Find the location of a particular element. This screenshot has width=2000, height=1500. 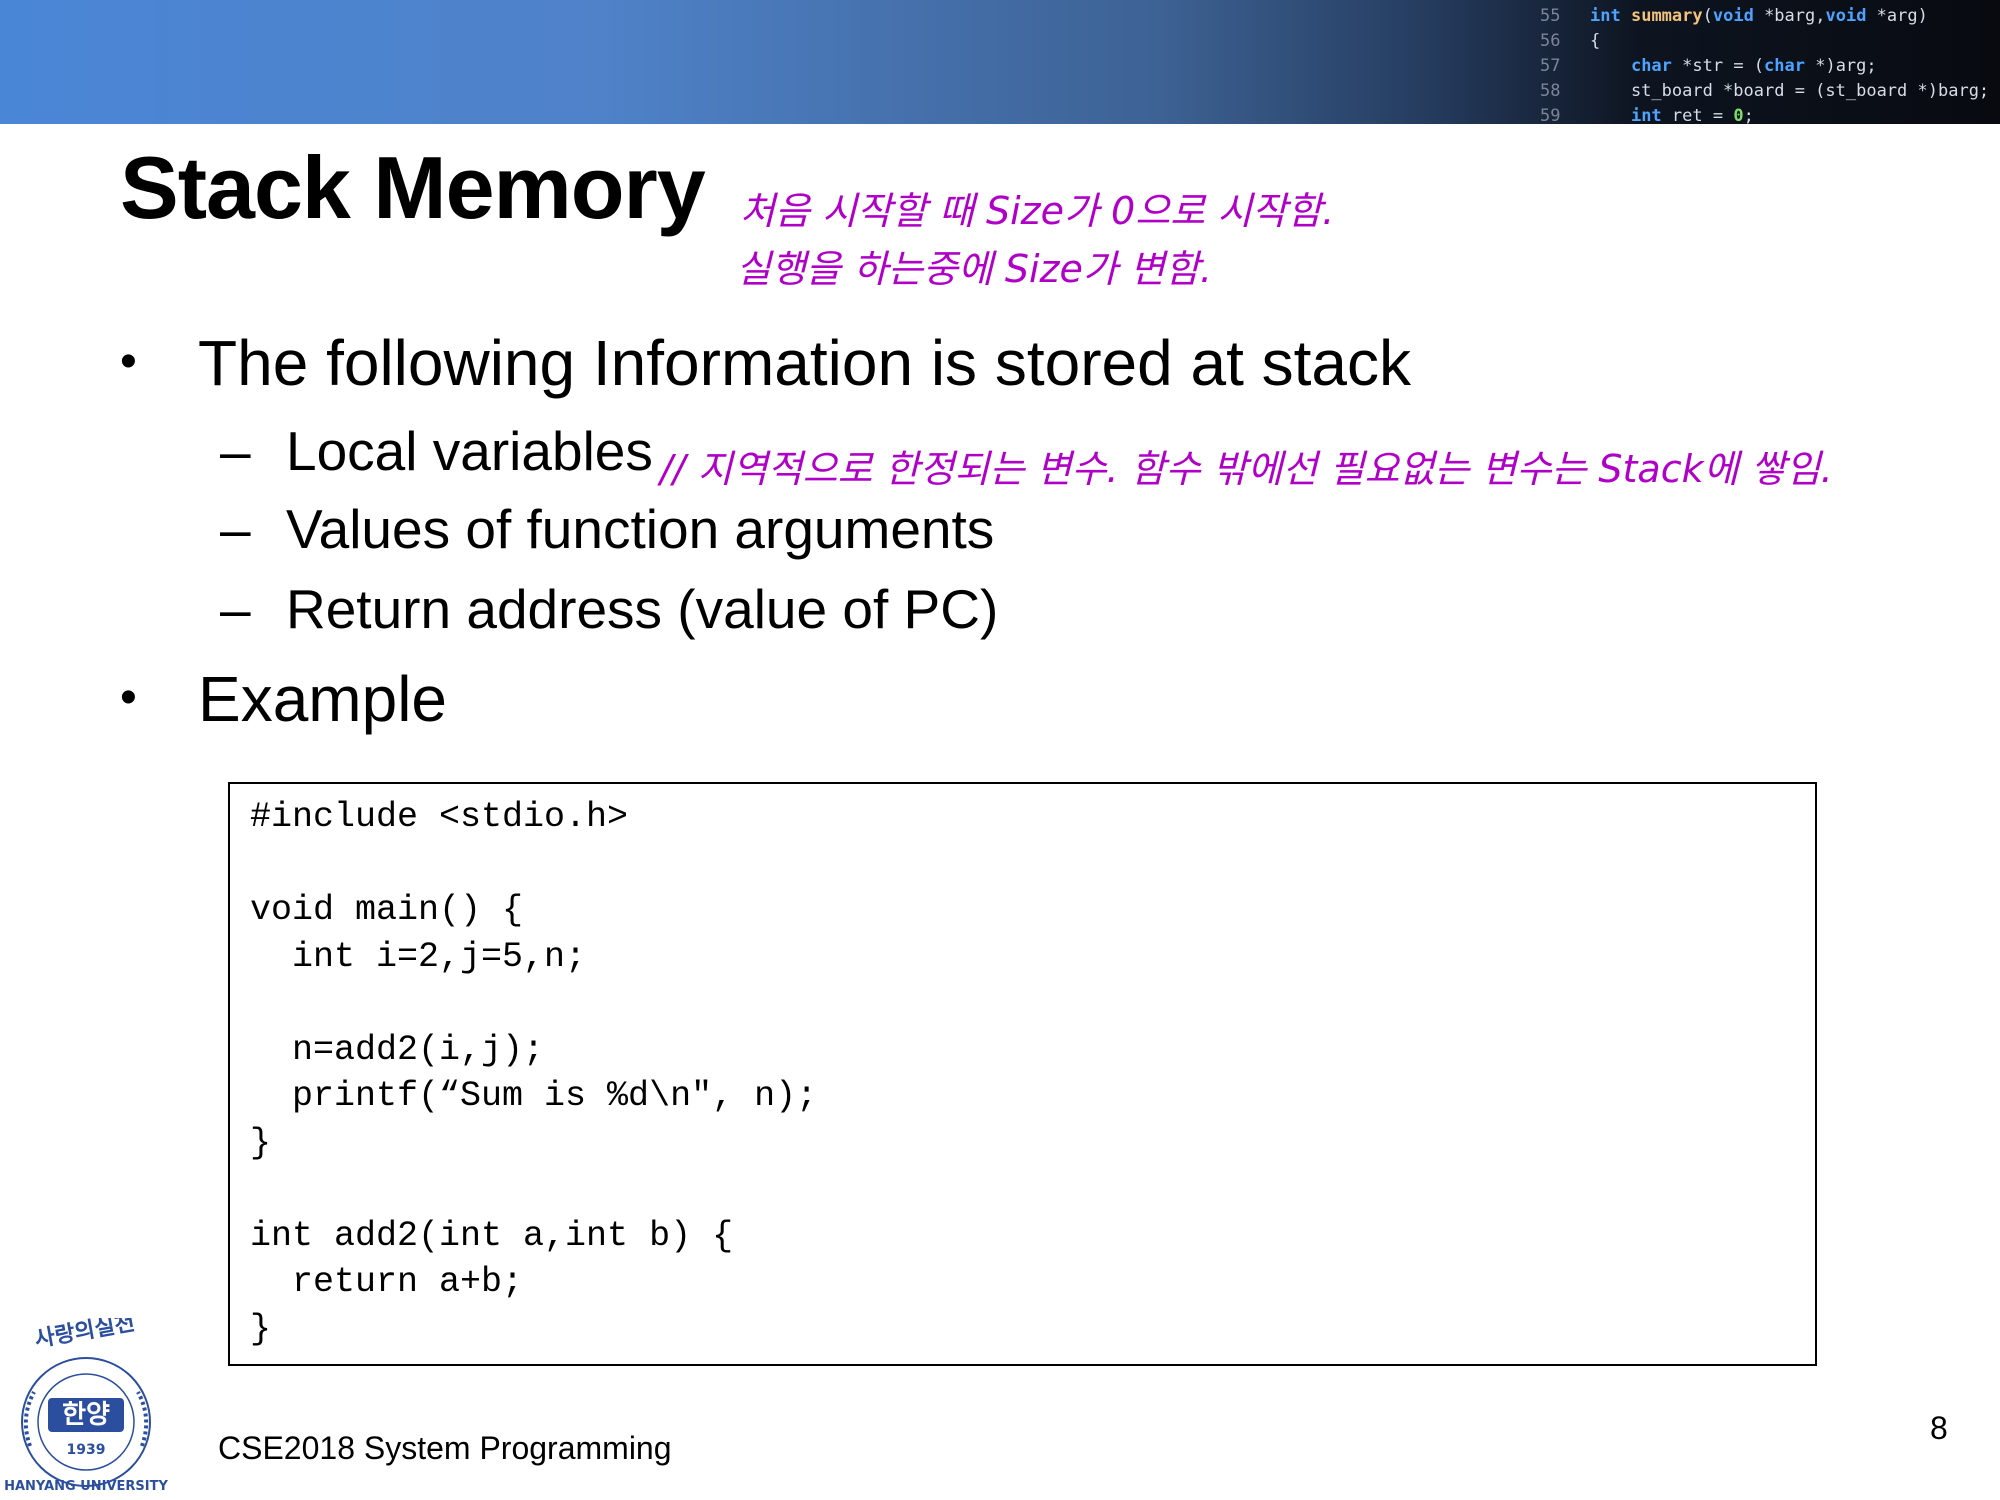

banner-code-token: ; is located at coordinates (1748, 115).